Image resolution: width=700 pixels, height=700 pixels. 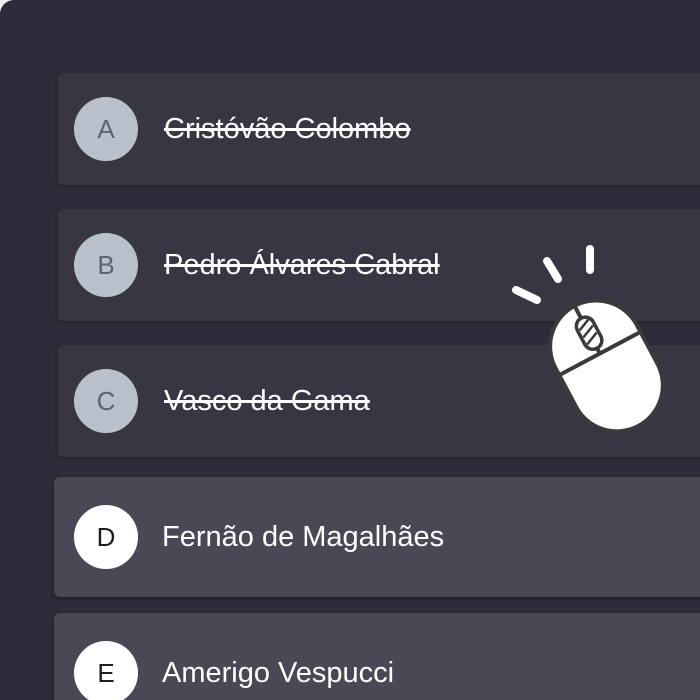 I want to click on option-a: A Cristóvão Colombo, so click(x=379, y=129).